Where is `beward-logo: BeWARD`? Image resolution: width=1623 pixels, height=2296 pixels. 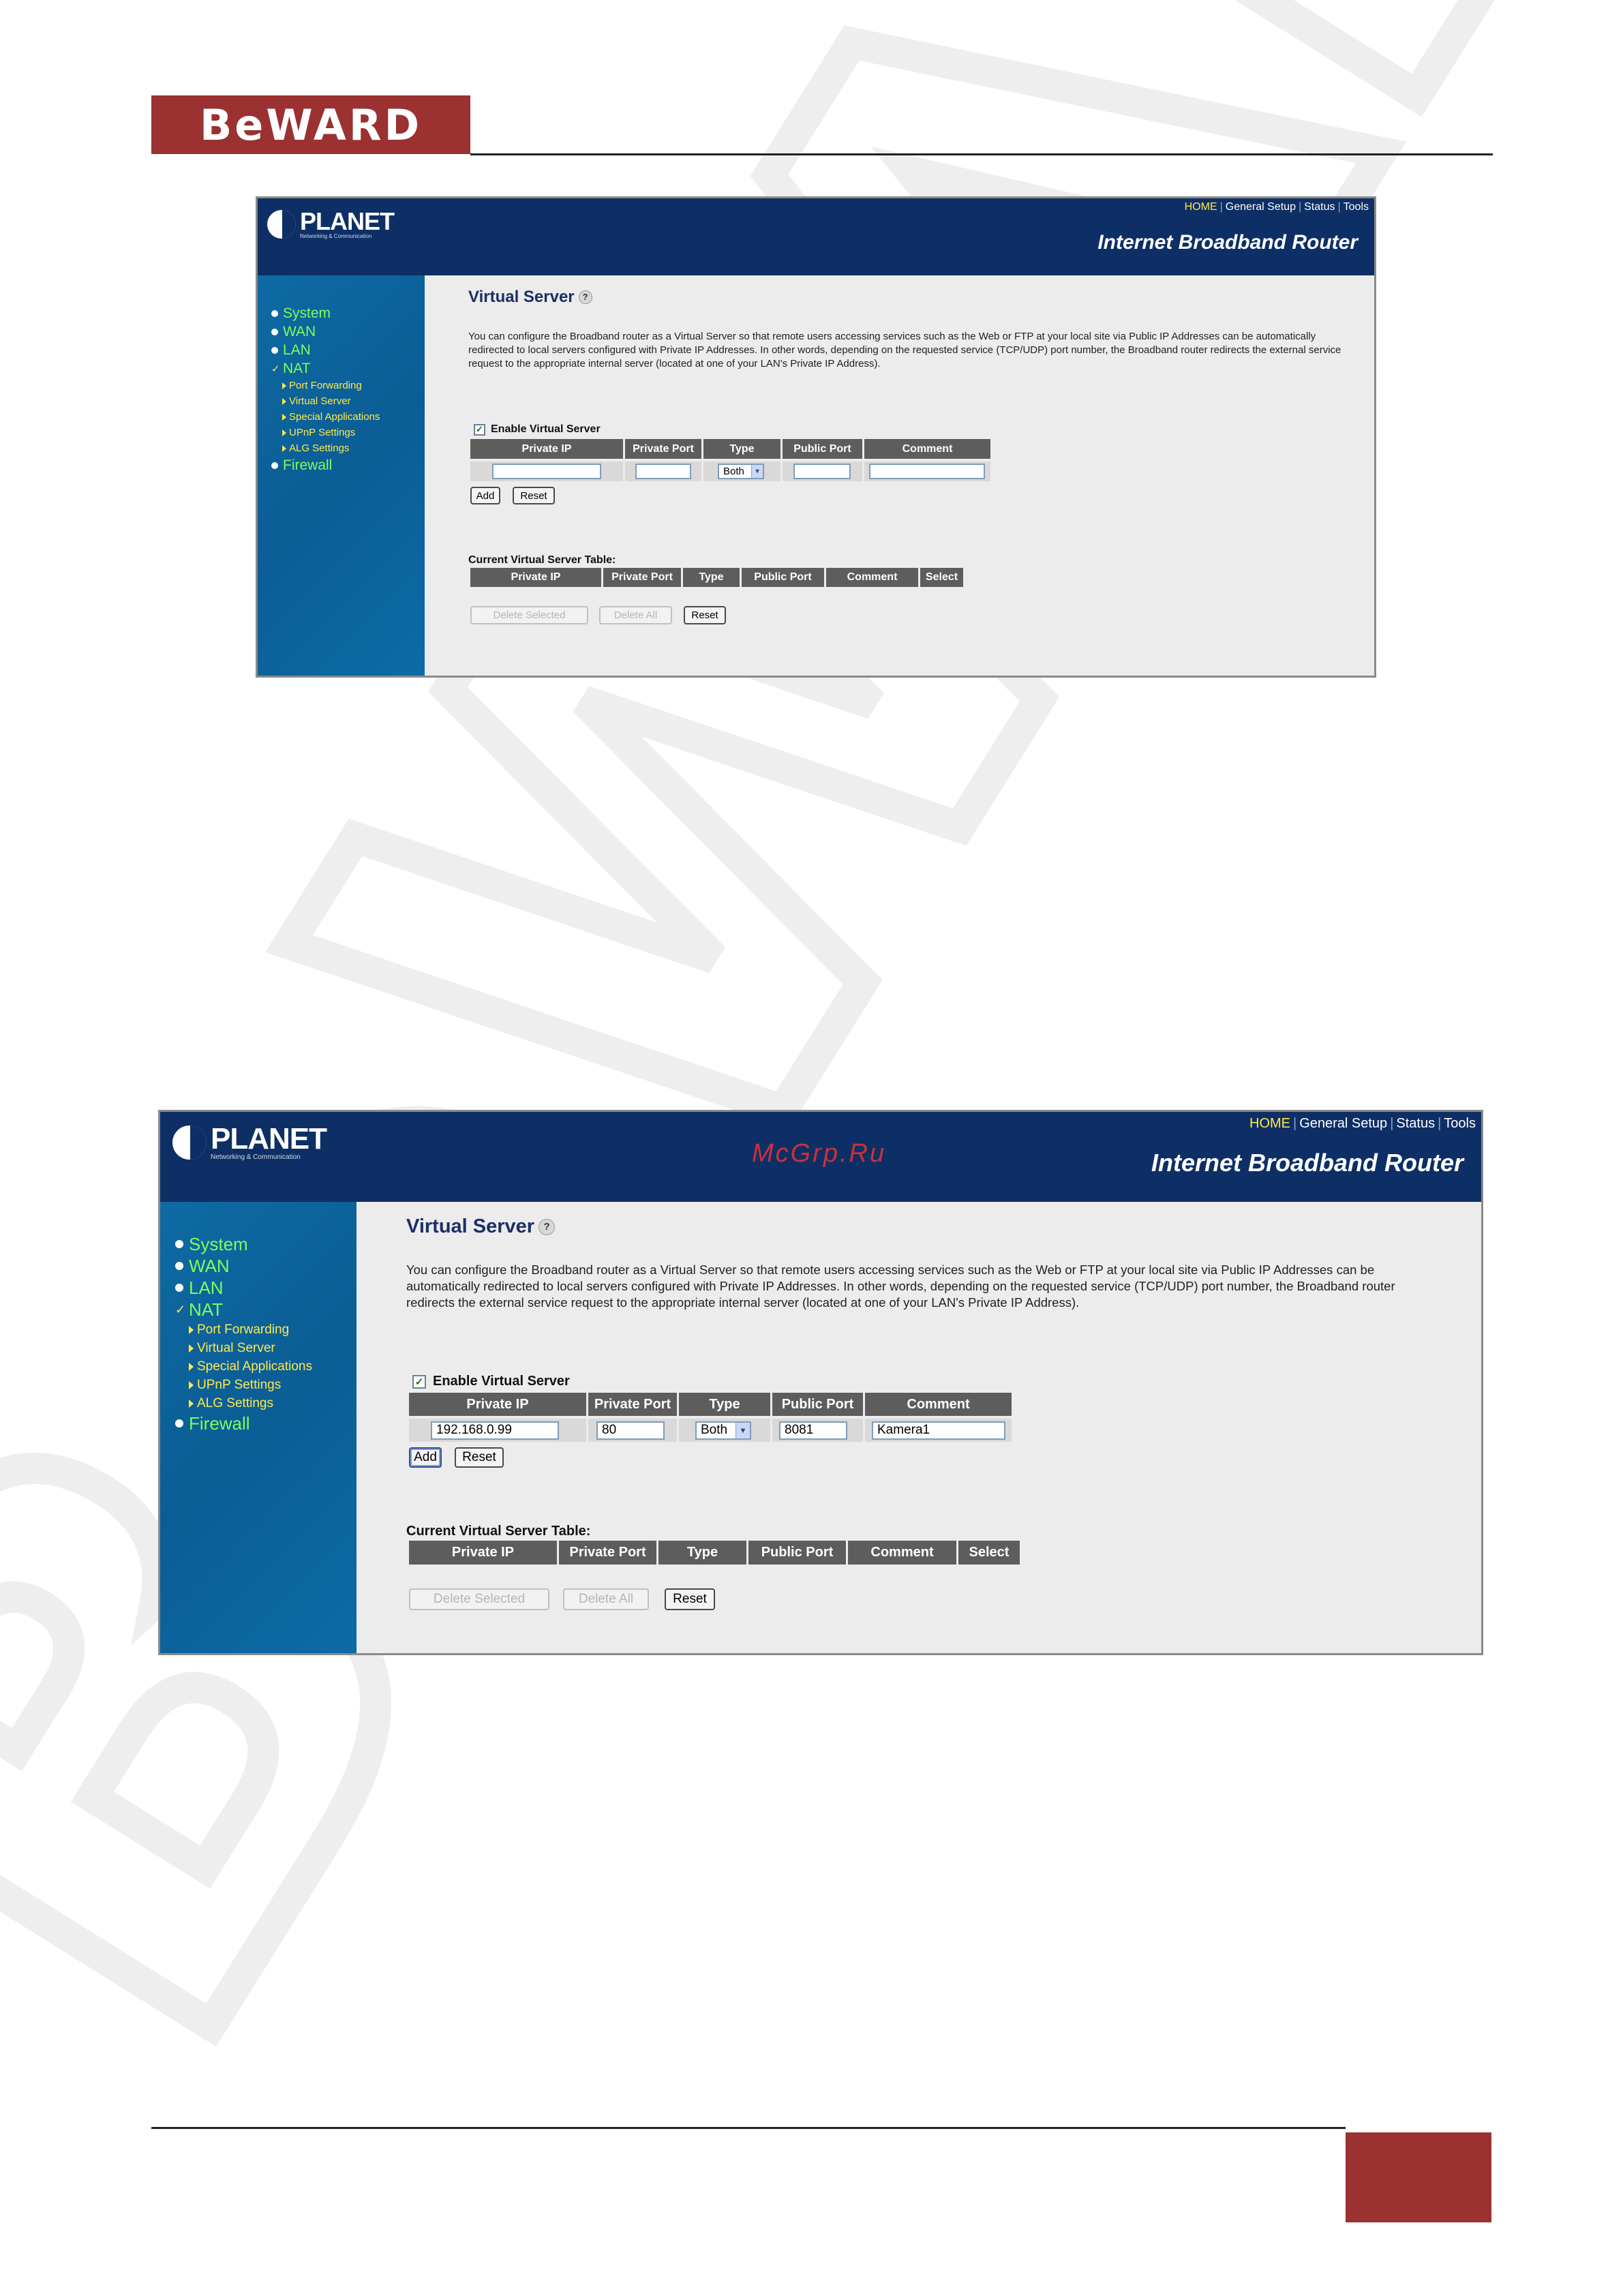
beward-logo: BeWARD is located at coordinates (310, 125).